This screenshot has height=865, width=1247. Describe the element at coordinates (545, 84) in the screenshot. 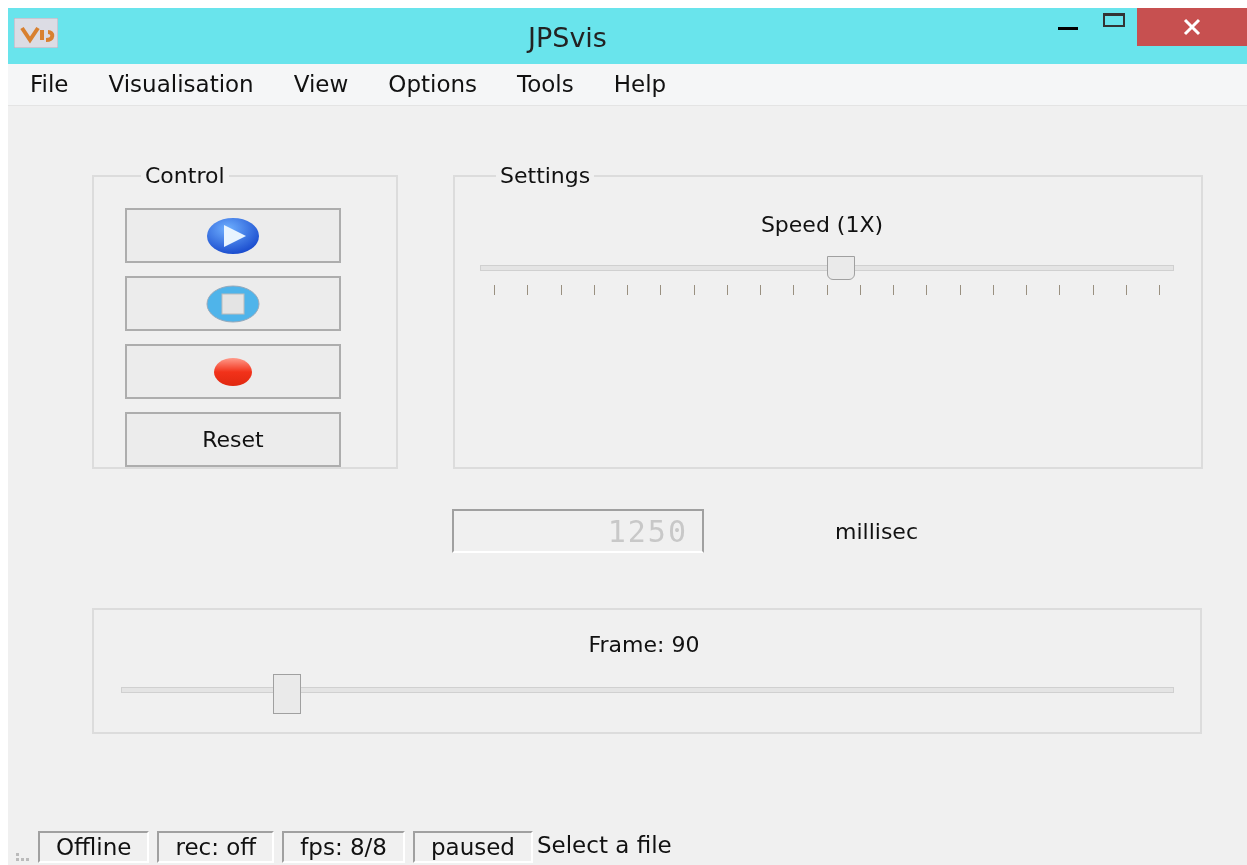

I see `menu-item: Tools` at that location.